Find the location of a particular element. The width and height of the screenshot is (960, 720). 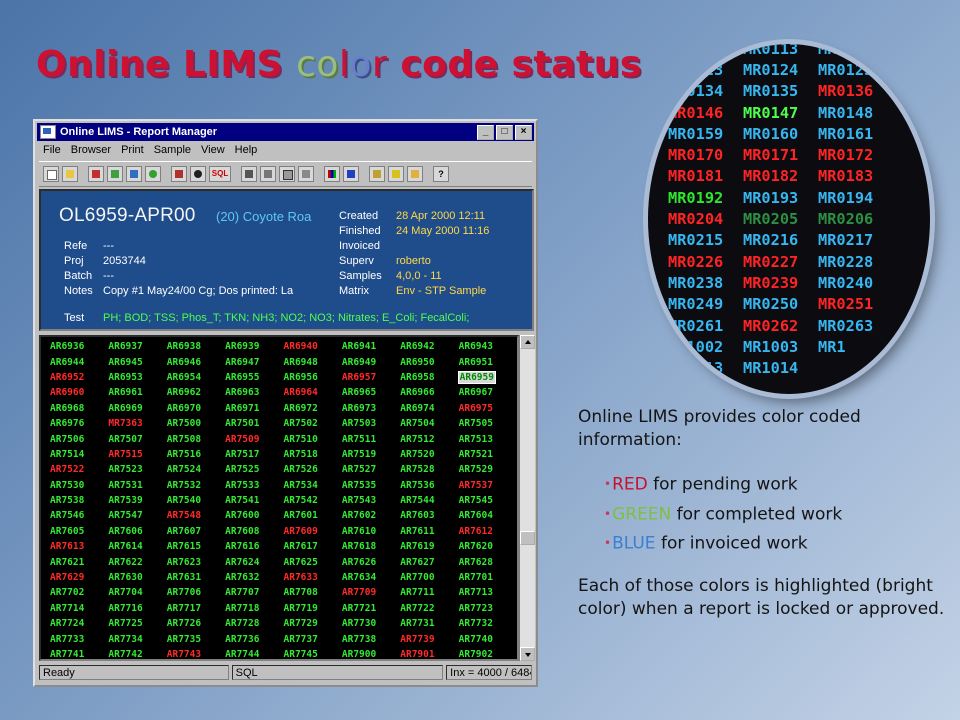

report-cell: AR7716 is located at coordinates (125, 608).